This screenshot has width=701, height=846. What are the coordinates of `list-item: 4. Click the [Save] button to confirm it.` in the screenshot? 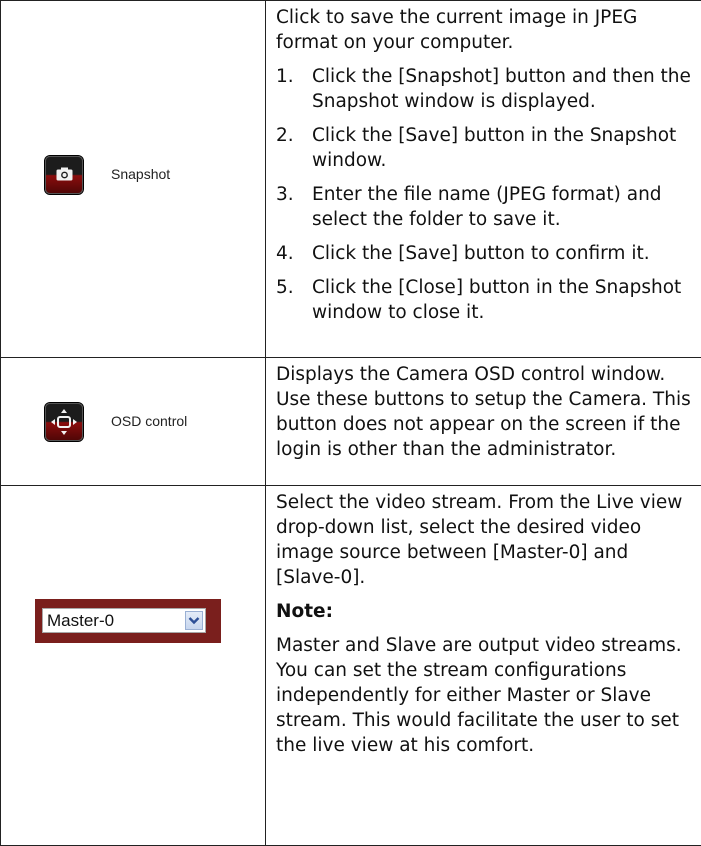 It's located at (484, 253).